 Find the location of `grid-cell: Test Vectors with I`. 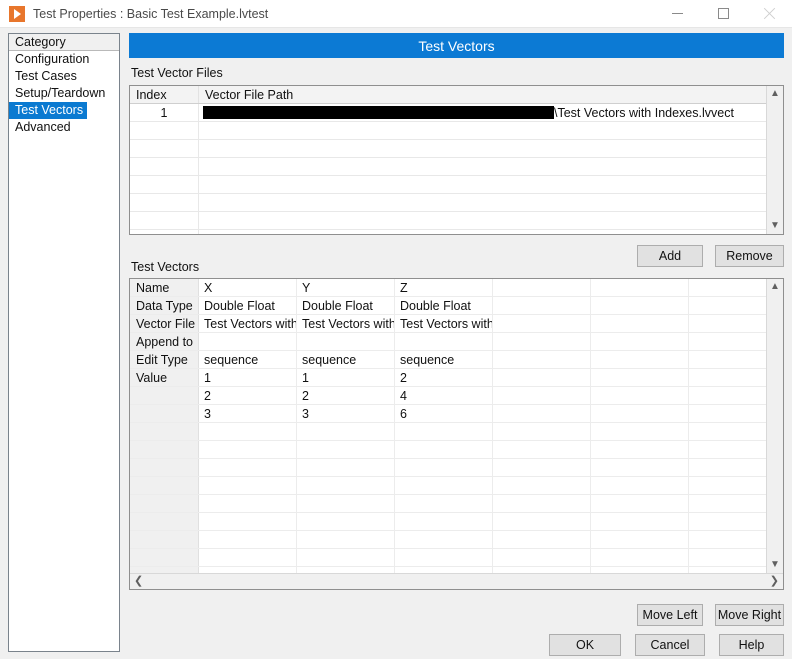

grid-cell: Test Vectors with I is located at coordinates (444, 323).